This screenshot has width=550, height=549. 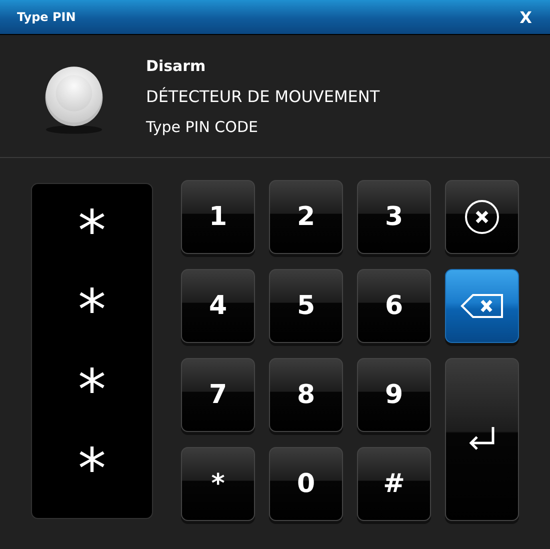 What do you see at coordinates (306, 484) in the screenshot?
I see `digit-key: 0` at bounding box center [306, 484].